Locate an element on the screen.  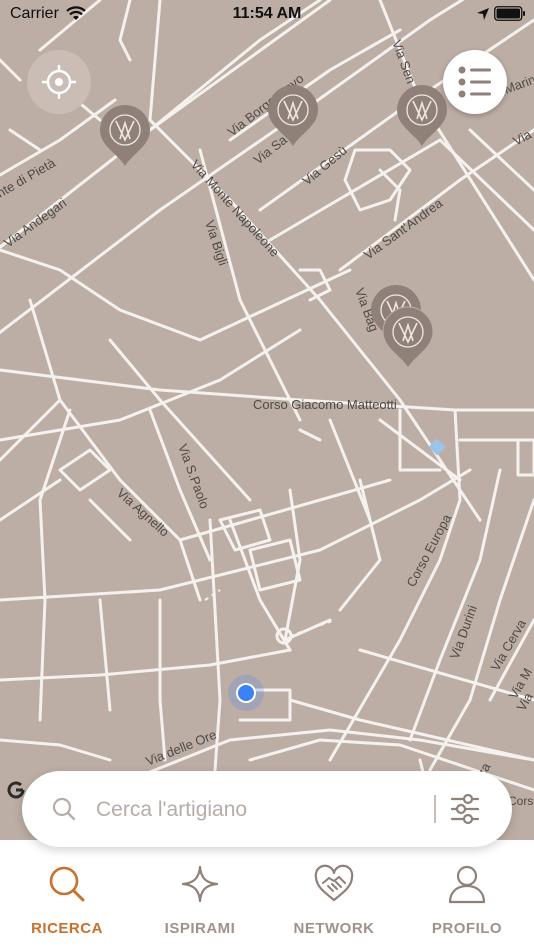
tab-bar: RICERCA ISPIRAMI NETWORK PROFILO is located at coordinates (267, 895).